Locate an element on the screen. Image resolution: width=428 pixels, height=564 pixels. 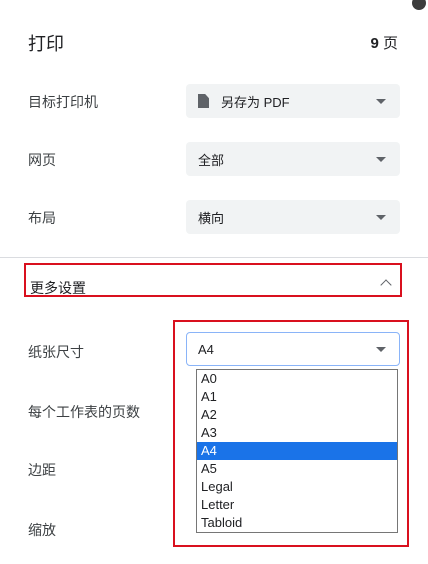
corner-indicator is located at coordinates (419, 6).